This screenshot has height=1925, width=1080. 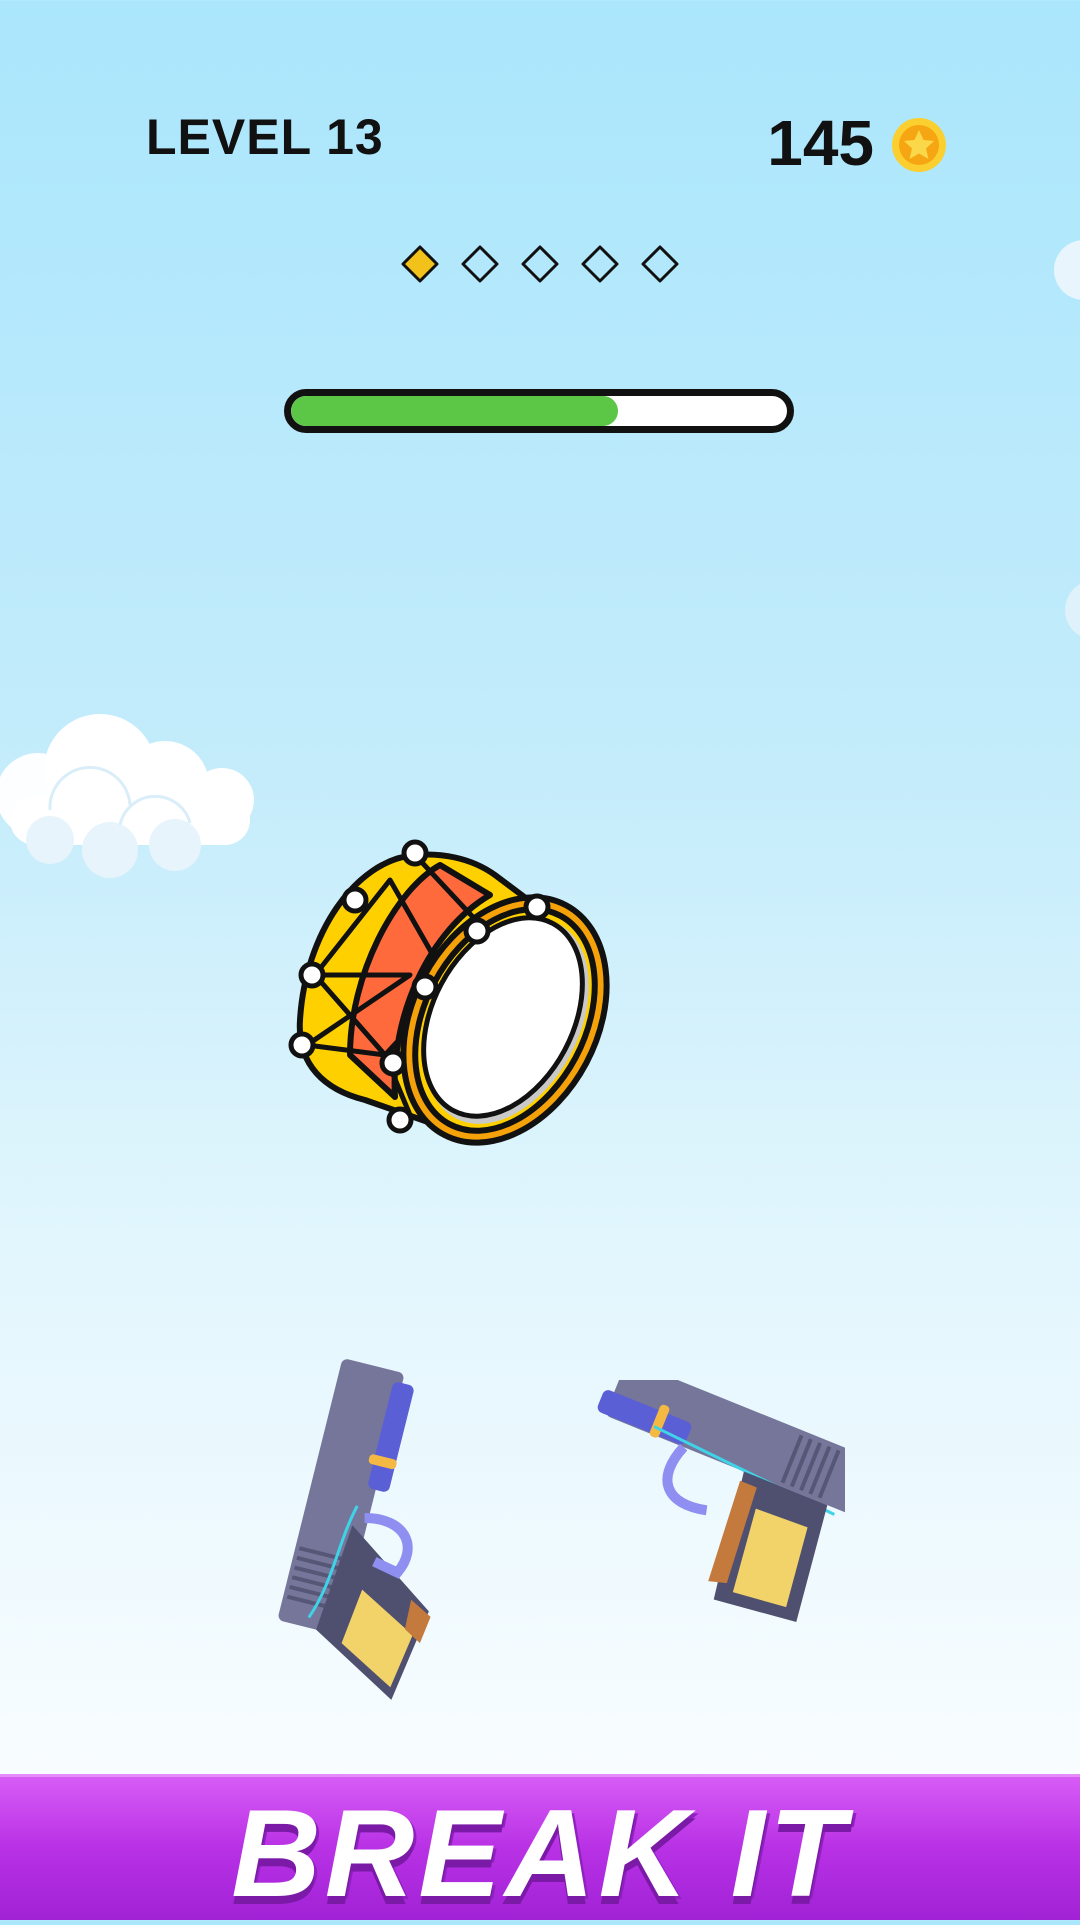 I want to click on break-it-banner: BREAK IT, so click(x=540, y=1848).